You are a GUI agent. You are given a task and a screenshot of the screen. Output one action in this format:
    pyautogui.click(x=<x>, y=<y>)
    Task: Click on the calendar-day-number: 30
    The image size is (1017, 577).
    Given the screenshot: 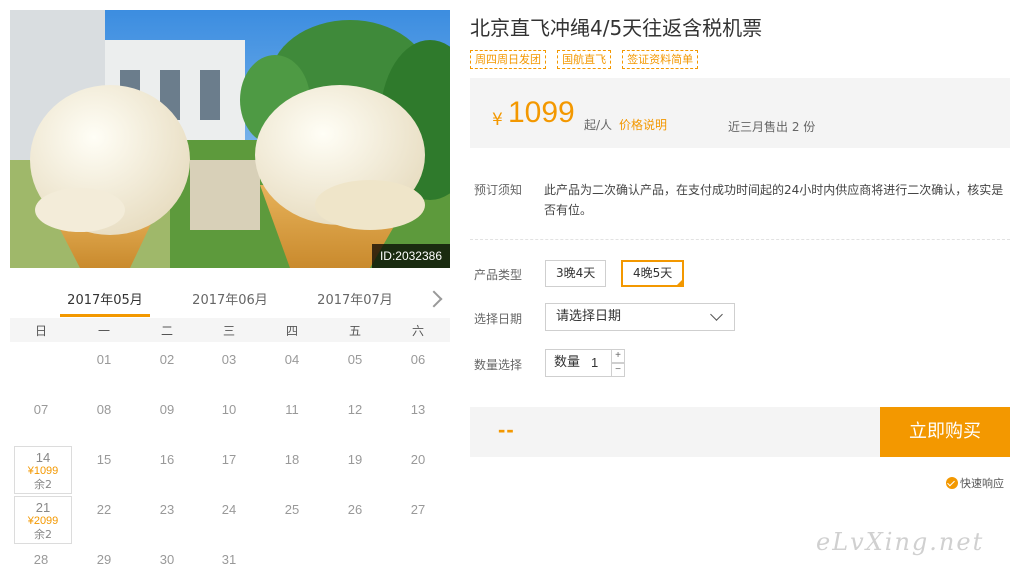 What is the action you would take?
    pyautogui.click(x=167, y=559)
    